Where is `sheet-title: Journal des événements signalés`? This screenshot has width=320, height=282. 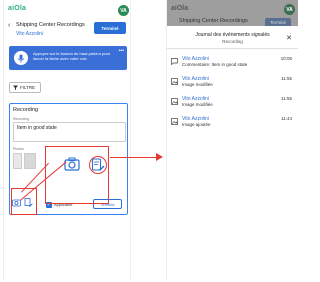
sheet-title: Journal des événements signalés is located at coordinates (232, 35).